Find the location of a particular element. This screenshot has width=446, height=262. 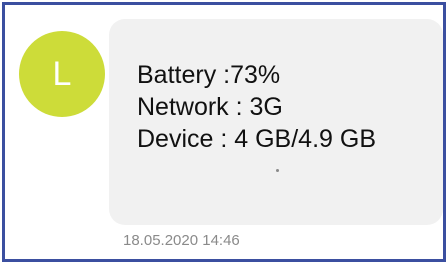

avatar-letter: L is located at coordinates (62, 73).